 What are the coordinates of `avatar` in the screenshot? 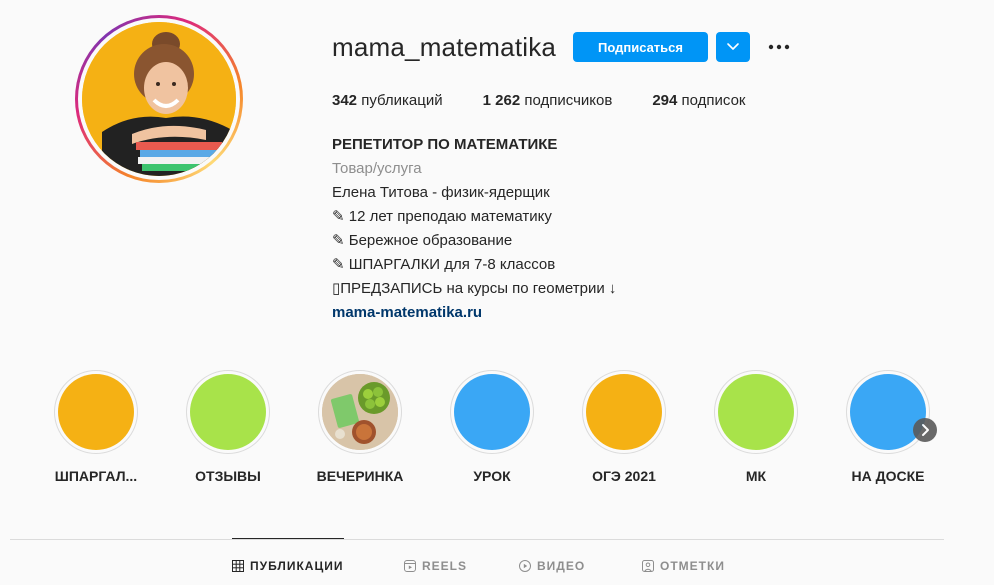 It's located at (159, 99).